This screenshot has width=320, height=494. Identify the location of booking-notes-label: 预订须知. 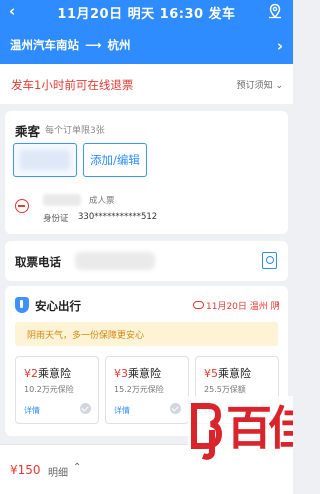
(254, 86).